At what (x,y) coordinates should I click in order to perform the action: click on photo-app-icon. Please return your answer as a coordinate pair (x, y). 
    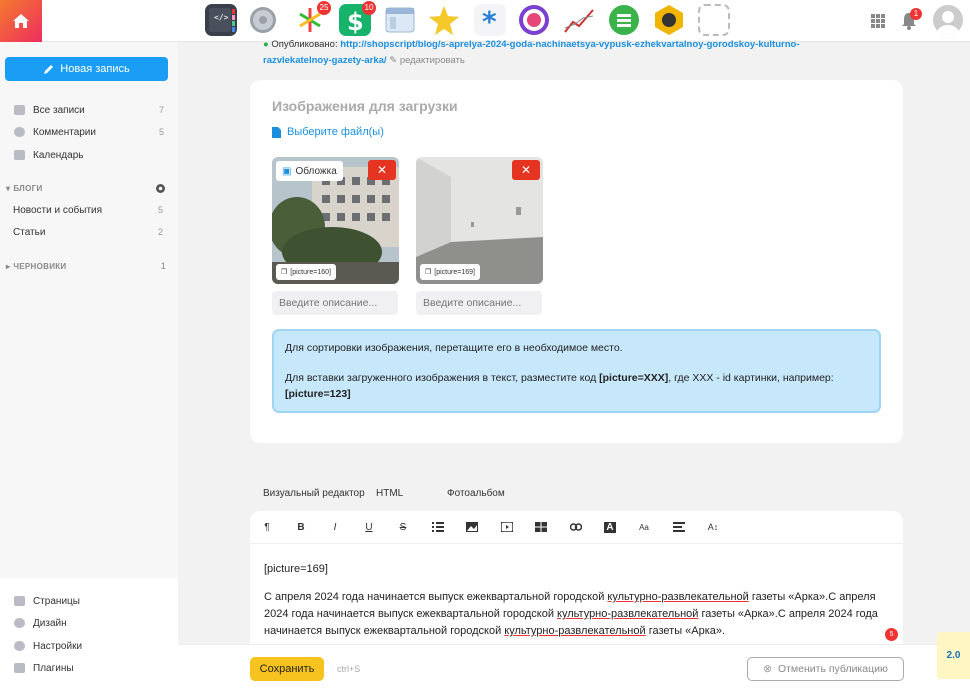
    Looking at the image, I should click on (534, 20).